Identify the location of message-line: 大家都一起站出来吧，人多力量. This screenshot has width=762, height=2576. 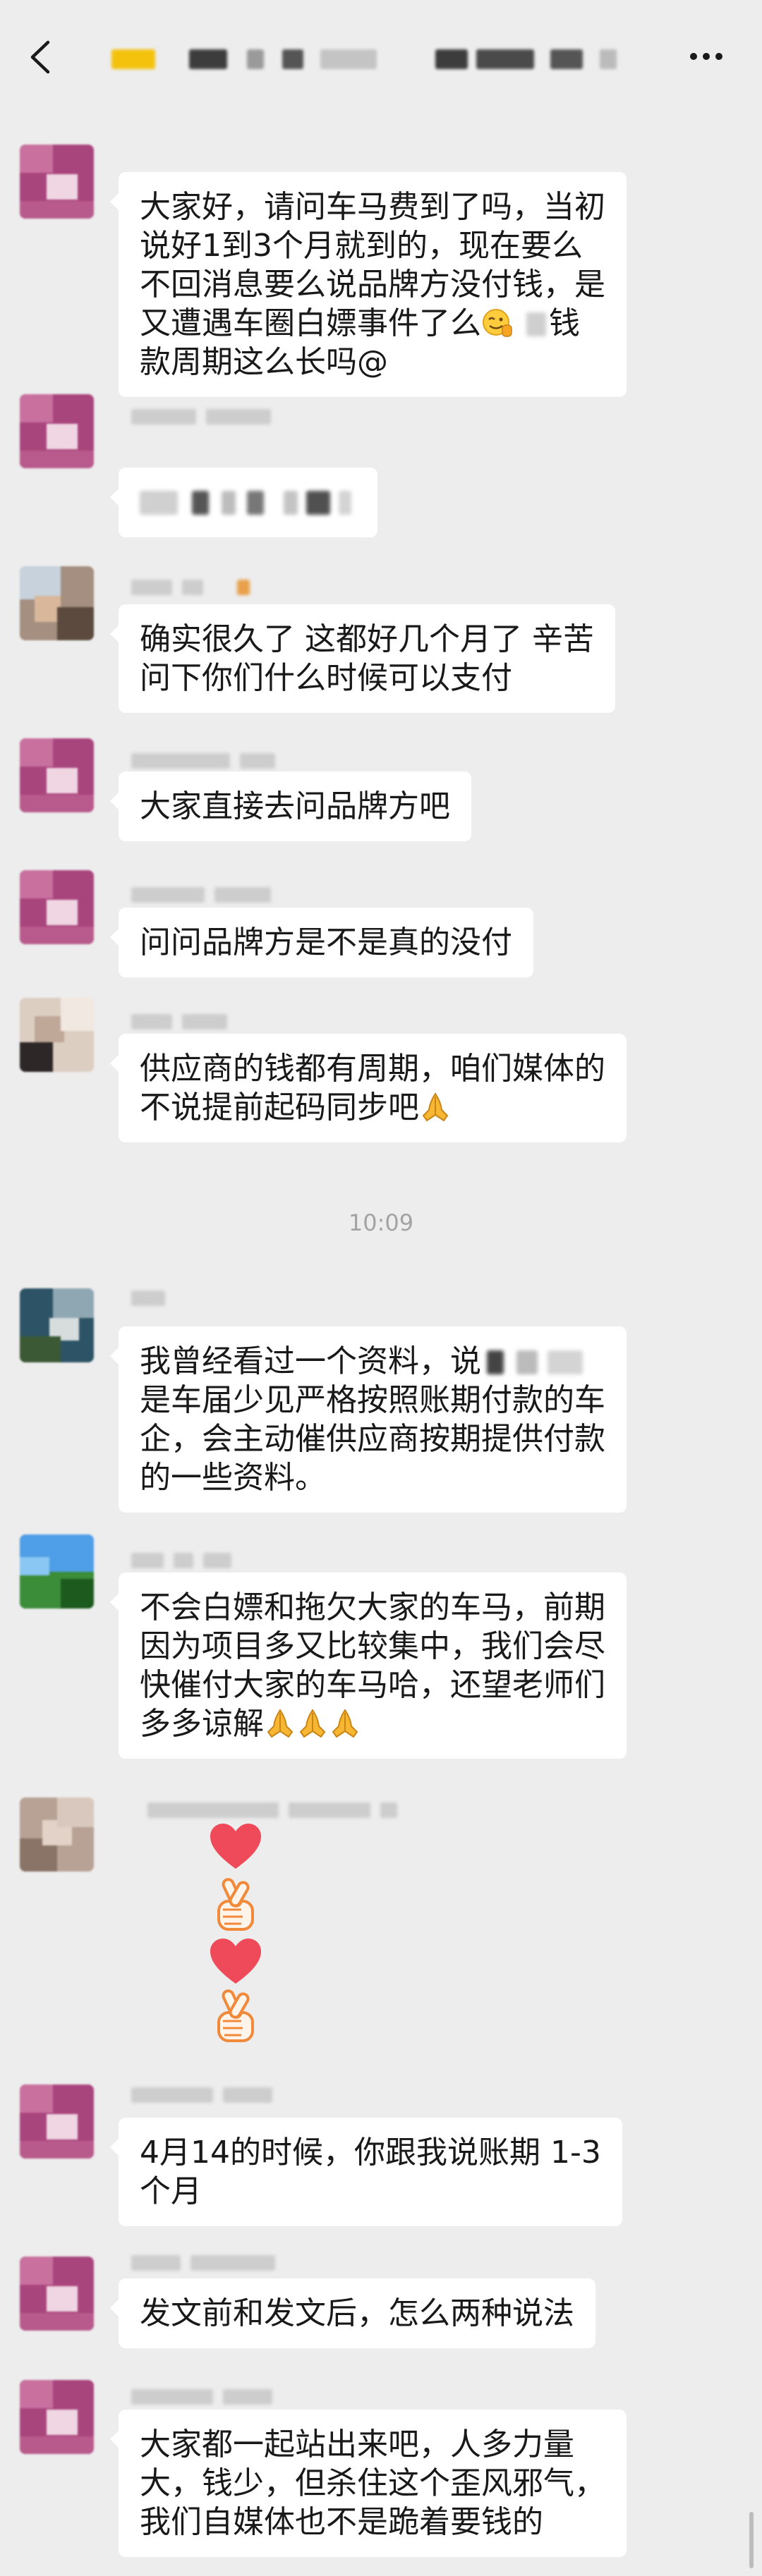
(357, 2445).